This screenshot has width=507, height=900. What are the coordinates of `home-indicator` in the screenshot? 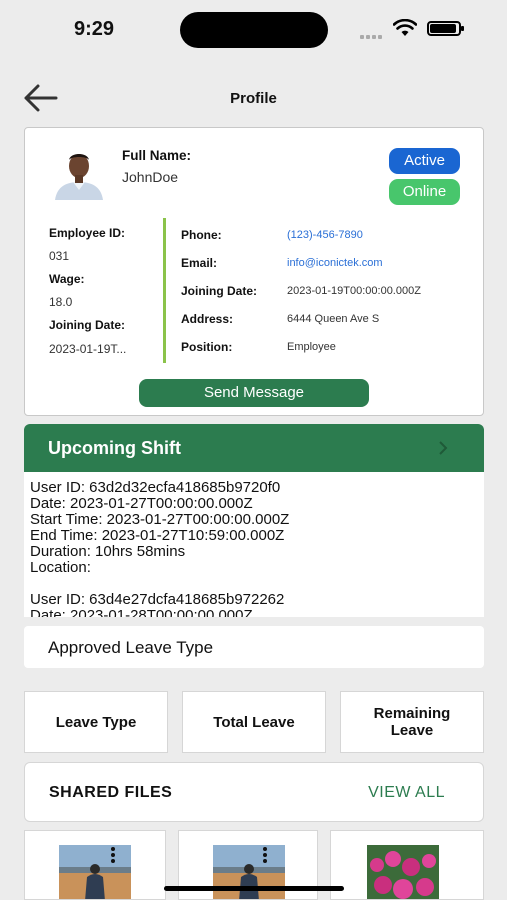 It's located at (254, 888).